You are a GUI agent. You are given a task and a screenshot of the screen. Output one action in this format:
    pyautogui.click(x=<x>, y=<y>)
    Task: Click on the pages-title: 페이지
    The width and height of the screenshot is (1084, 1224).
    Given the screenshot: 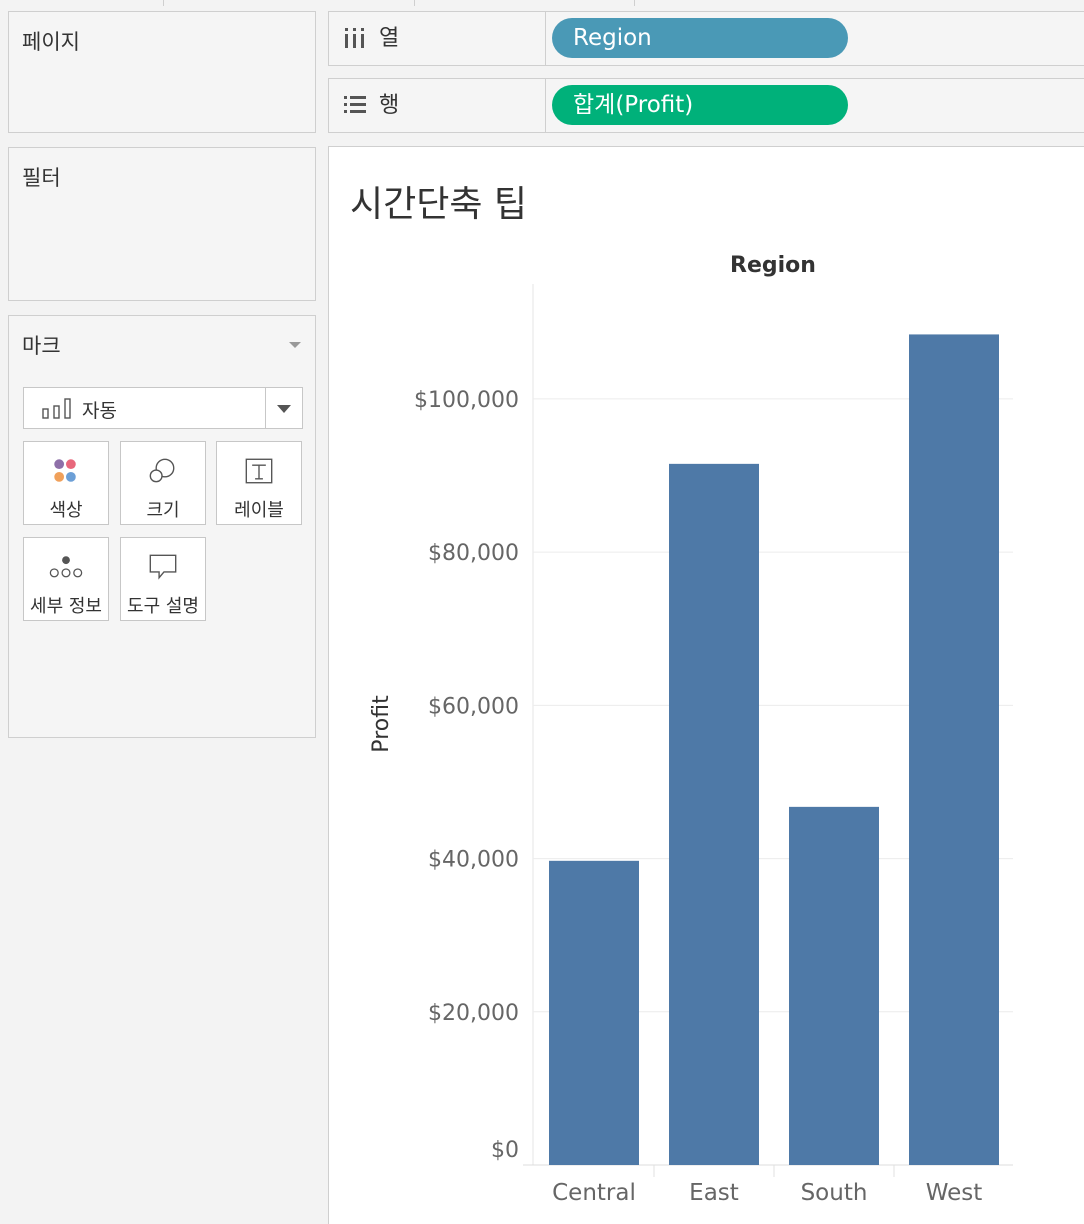 What is the action you would take?
    pyautogui.click(x=51, y=42)
    